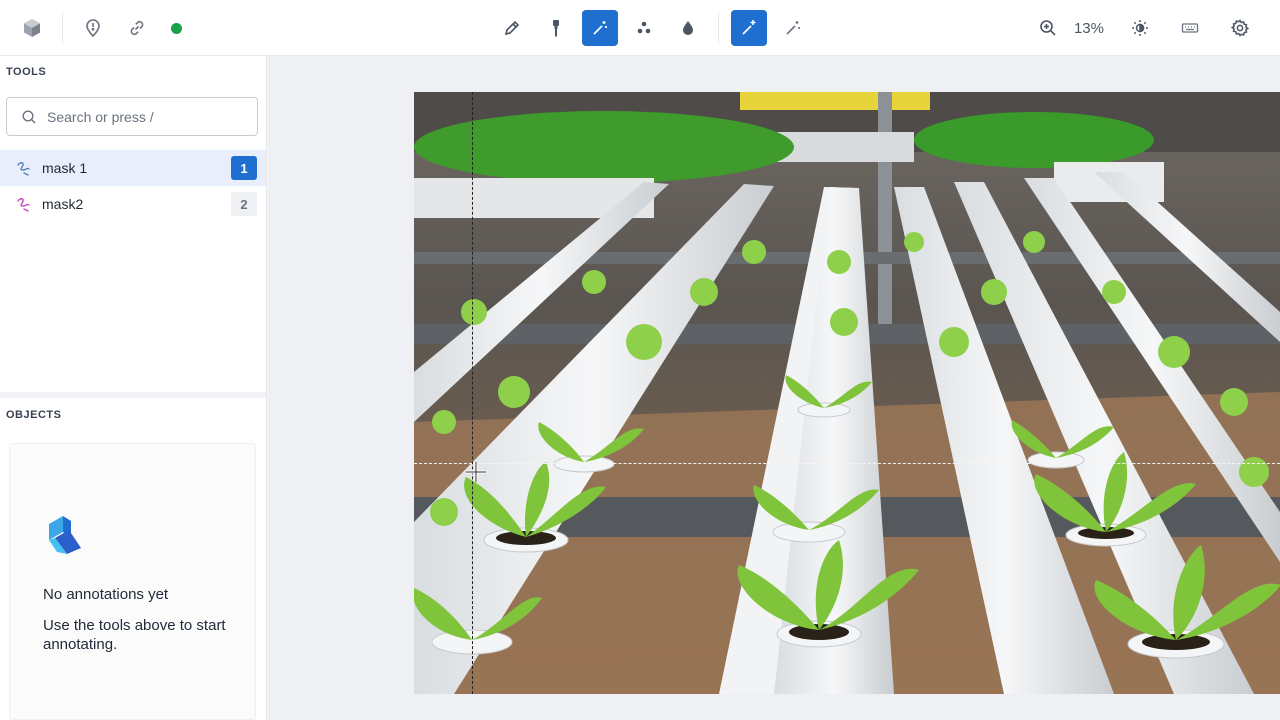  What do you see at coordinates (556, 28) in the screenshot?
I see `brush-icon` at bounding box center [556, 28].